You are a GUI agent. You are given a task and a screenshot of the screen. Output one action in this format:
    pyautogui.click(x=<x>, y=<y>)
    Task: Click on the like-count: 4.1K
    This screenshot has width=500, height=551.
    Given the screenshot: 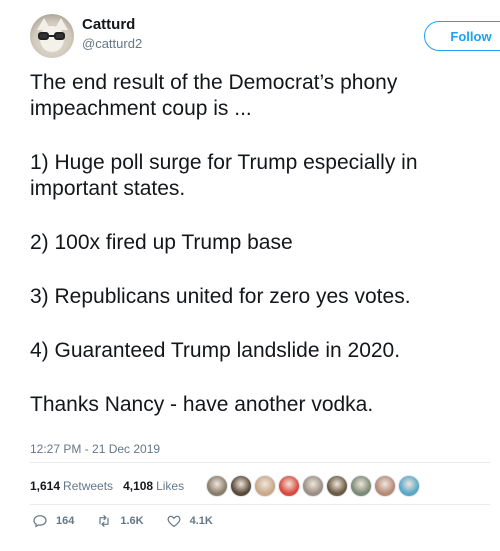 What is the action you would take?
    pyautogui.click(x=201, y=521)
    